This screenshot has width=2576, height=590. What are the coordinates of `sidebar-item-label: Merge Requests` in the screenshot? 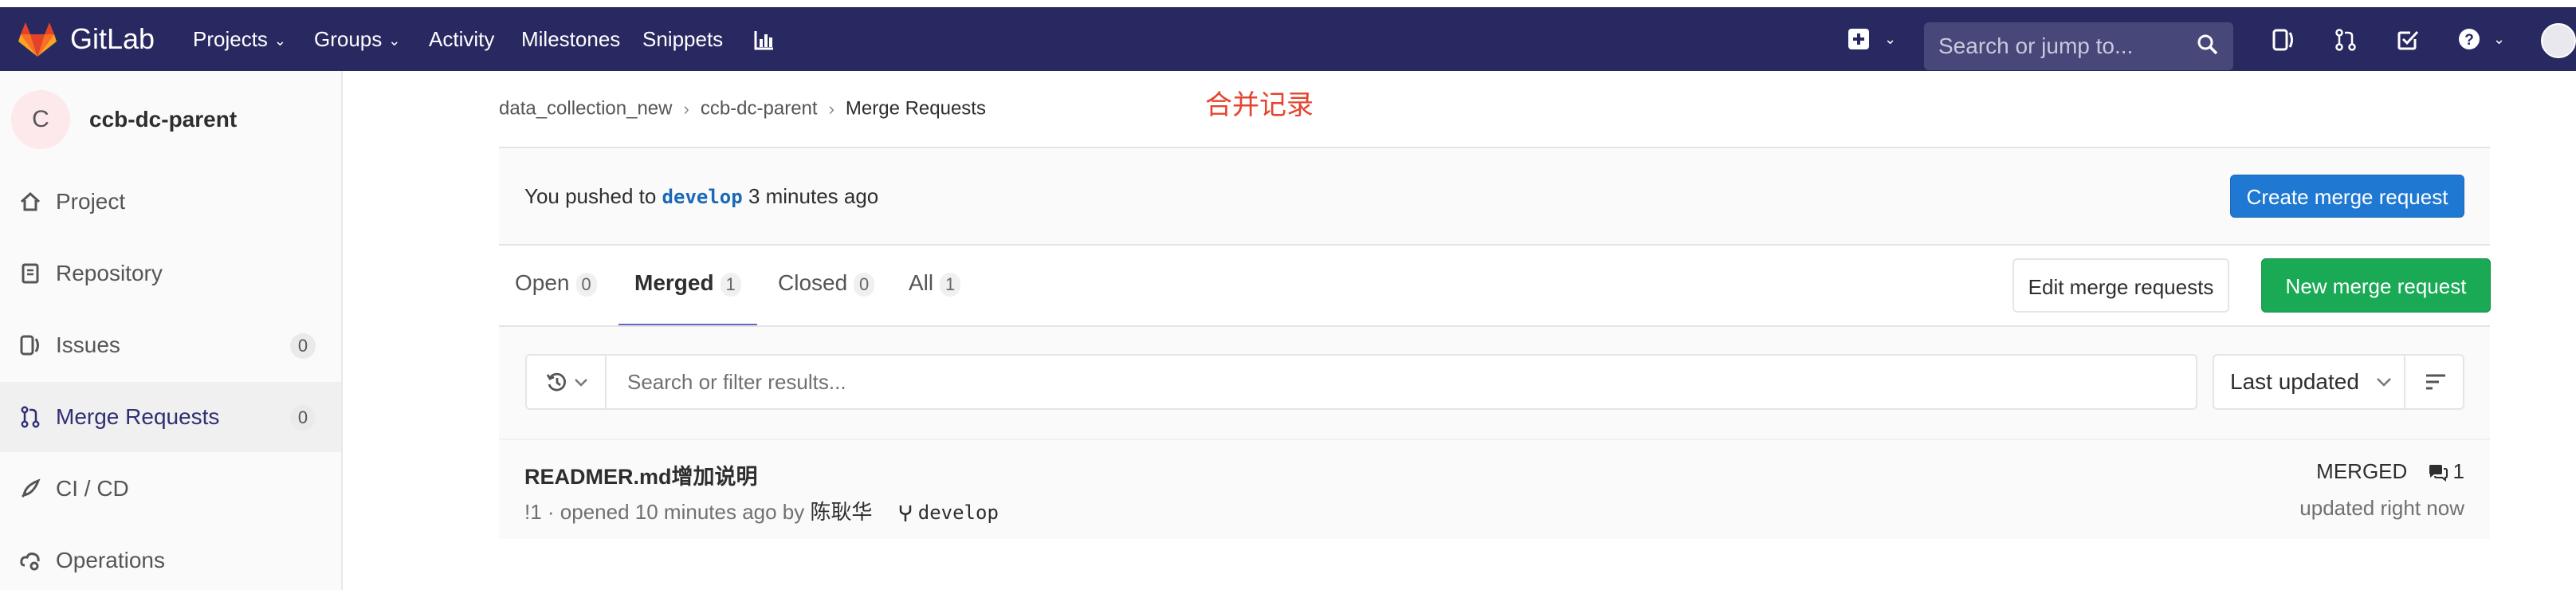 It's located at (138, 416).